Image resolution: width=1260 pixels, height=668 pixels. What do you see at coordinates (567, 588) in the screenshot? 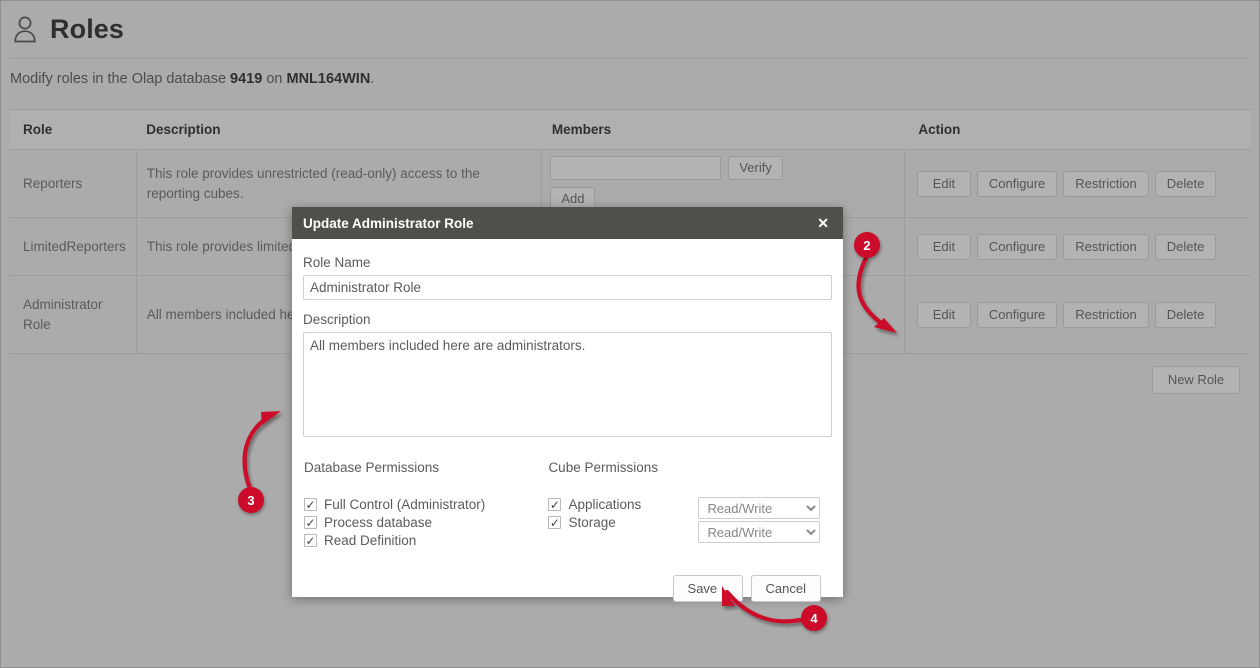
I see `dialog-footer: Save Cancel` at bounding box center [567, 588].